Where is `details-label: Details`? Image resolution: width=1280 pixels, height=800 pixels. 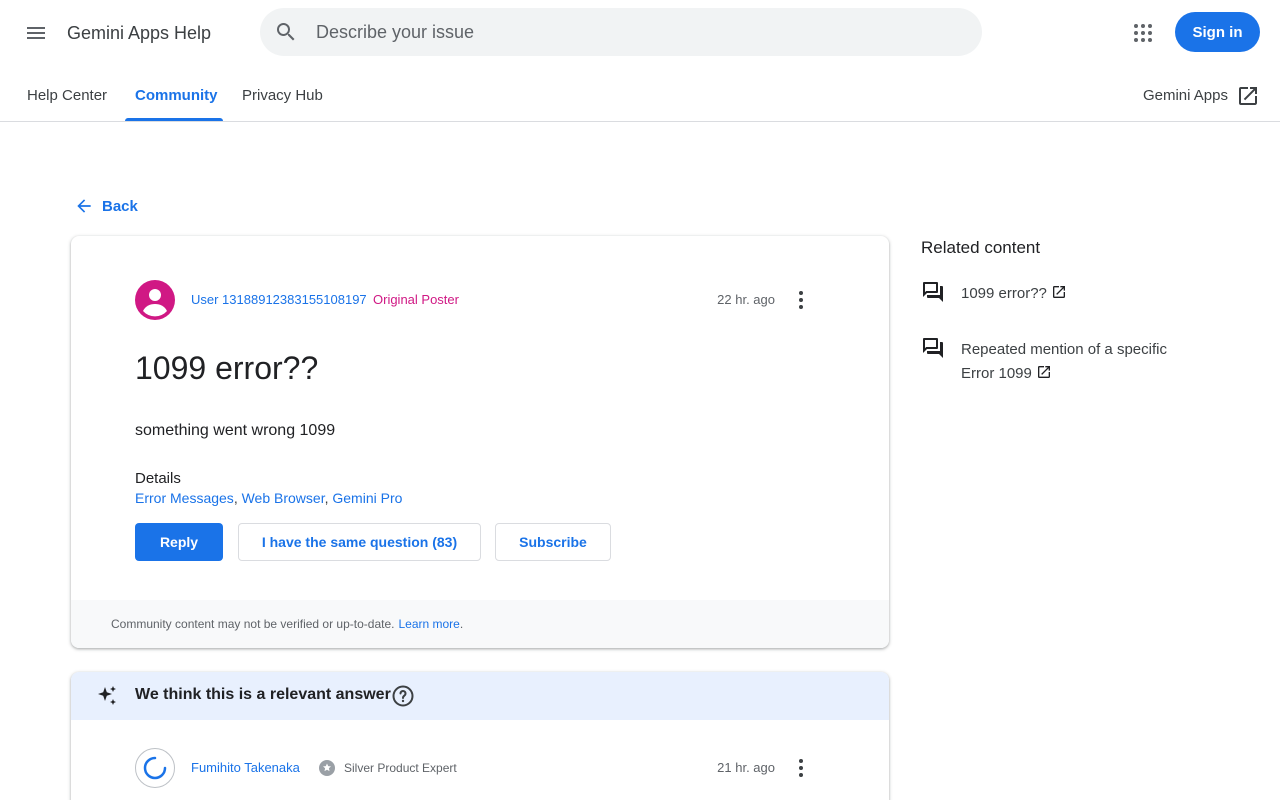 details-label: Details is located at coordinates (158, 478).